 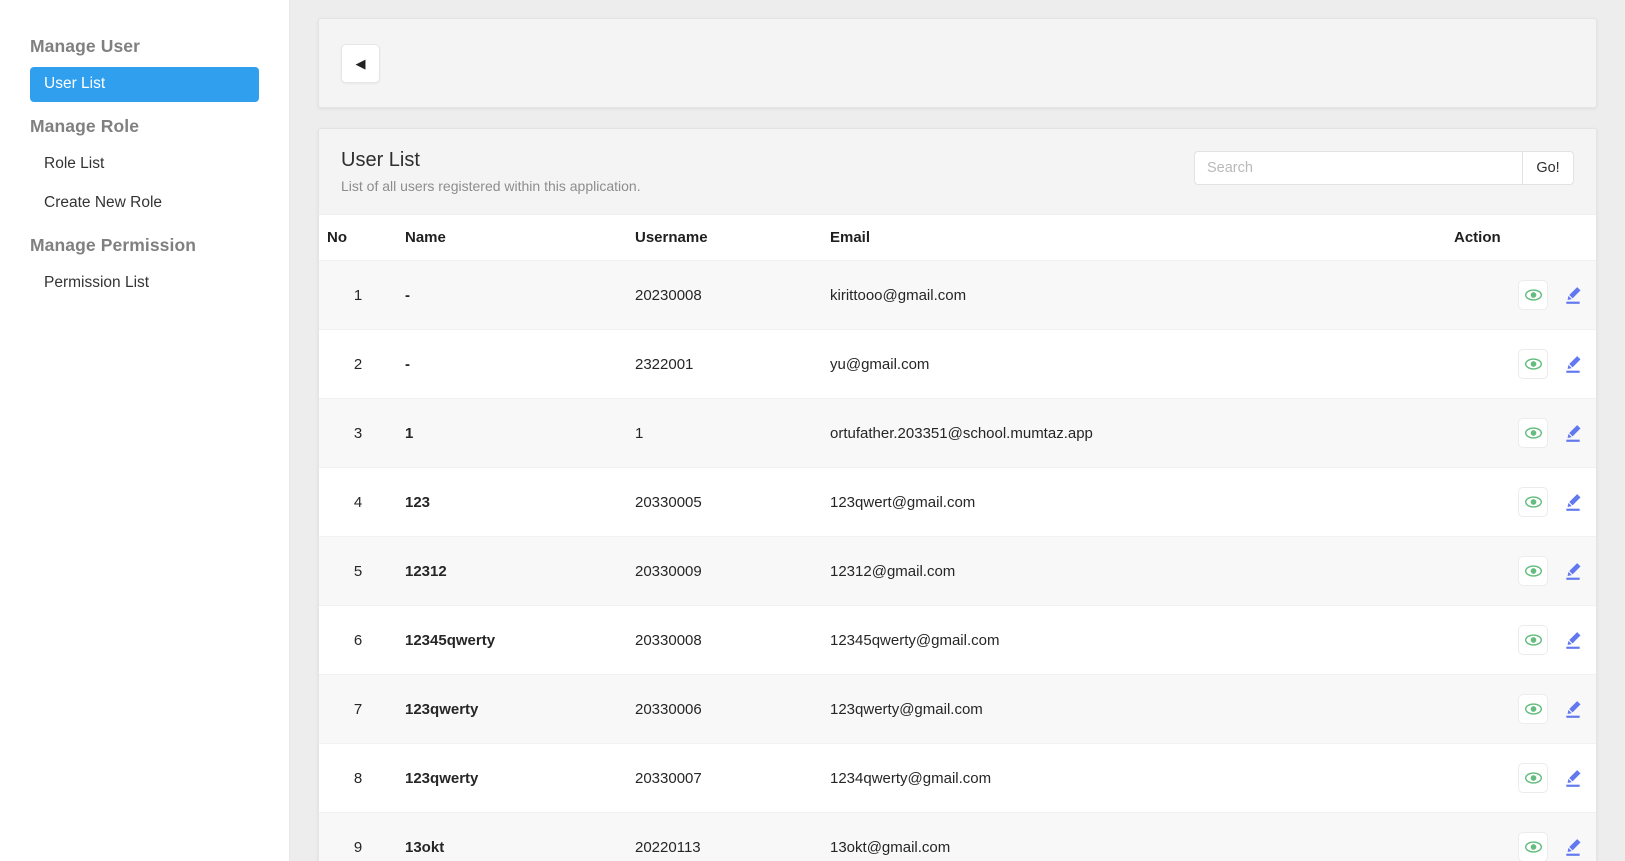 What do you see at coordinates (512, 237) in the screenshot?
I see `column-header-name: Name` at bounding box center [512, 237].